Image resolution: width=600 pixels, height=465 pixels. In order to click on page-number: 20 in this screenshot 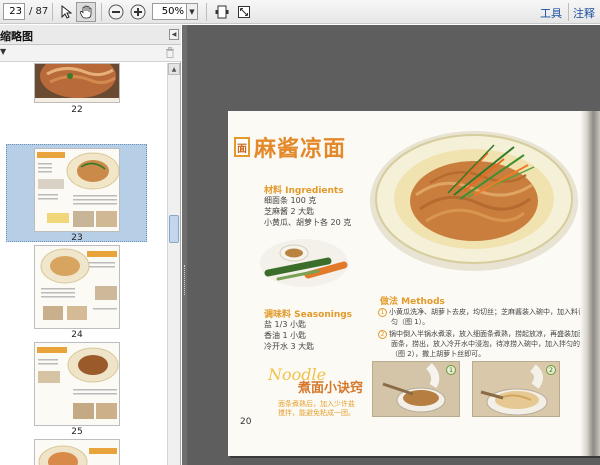, I will do `click(246, 422)`.